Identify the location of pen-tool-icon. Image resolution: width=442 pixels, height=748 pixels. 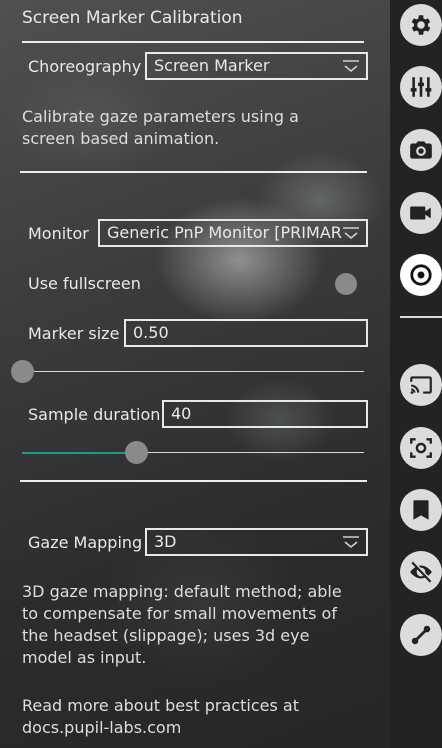
(421, 635).